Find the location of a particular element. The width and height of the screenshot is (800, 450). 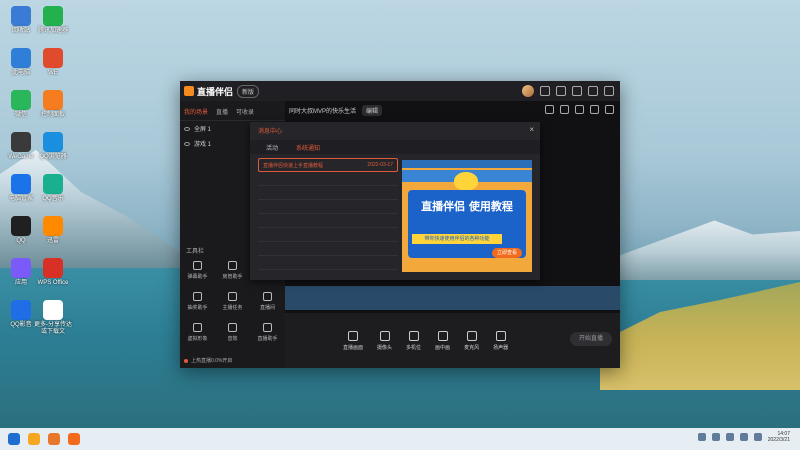

clock: 14:07 2022/3/21 is located at coordinates (779, 437).